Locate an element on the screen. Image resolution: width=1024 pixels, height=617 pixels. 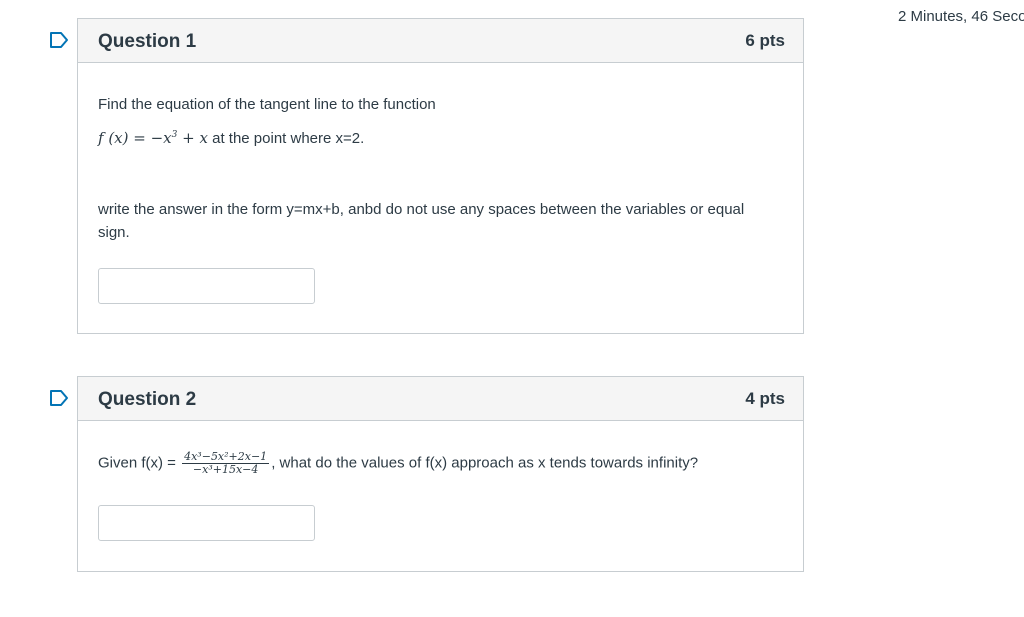
prompt-prefix: Given f(x) = is located at coordinates (139, 463).